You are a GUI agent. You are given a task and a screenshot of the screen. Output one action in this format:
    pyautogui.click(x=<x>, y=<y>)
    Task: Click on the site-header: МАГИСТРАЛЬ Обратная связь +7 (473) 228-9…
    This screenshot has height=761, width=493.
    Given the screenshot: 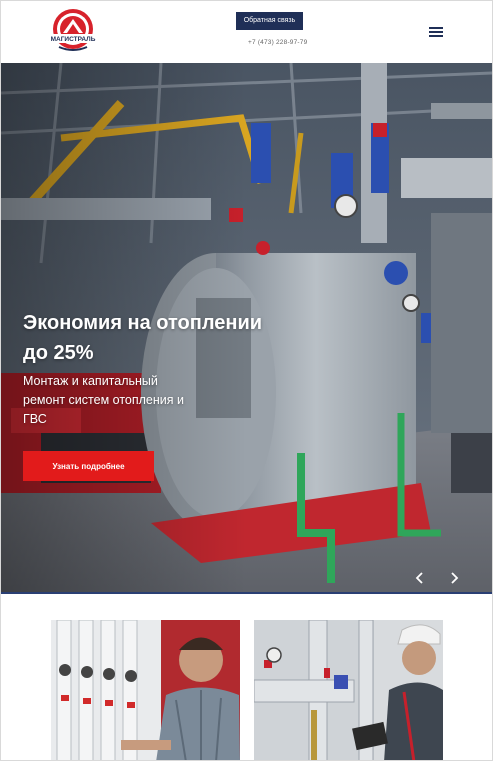 What is the action you would take?
    pyautogui.click(x=246, y=32)
    